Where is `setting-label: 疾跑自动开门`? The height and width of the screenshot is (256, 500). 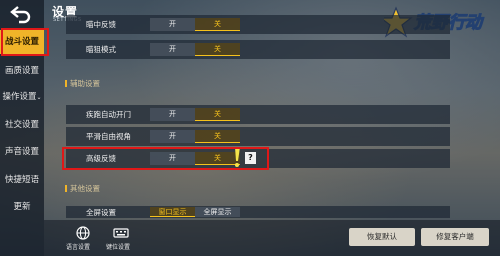
setting-label: 疾跑自动开门 is located at coordinates (108, 114).